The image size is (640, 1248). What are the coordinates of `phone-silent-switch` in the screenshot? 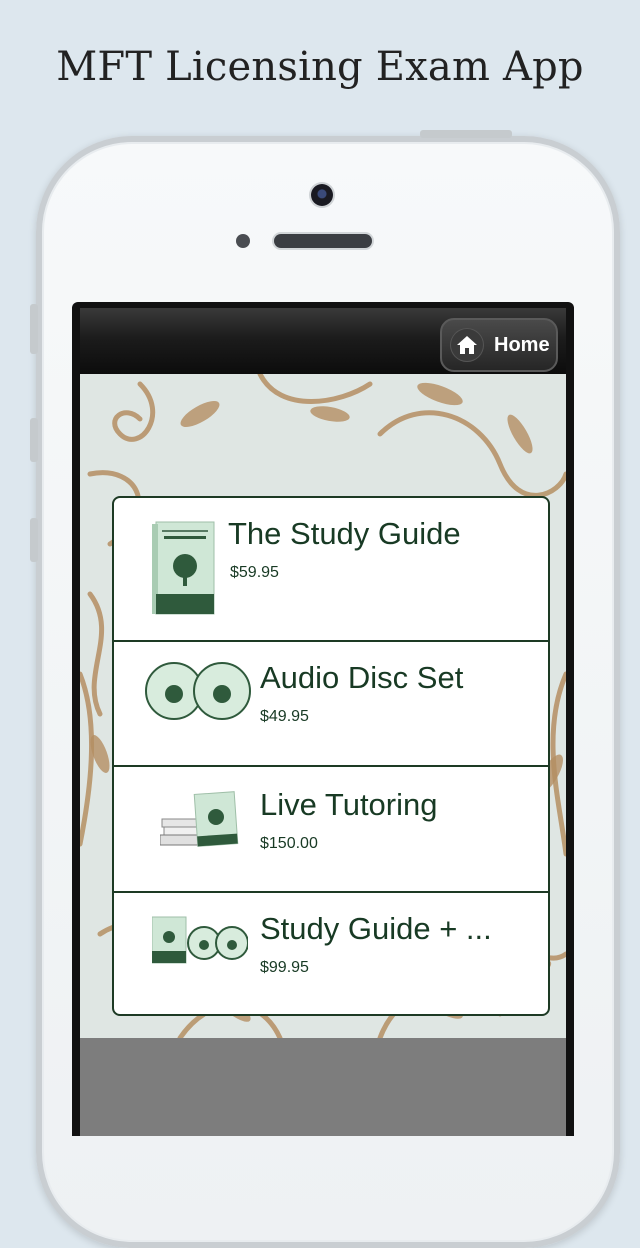 It's located at (34, 329).